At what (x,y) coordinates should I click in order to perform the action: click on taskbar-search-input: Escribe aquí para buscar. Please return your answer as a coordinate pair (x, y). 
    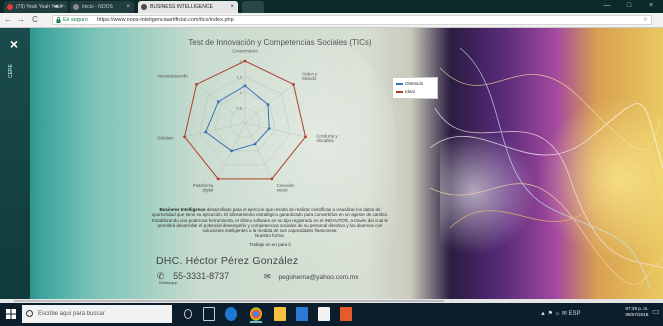
    Looking at the image, I should click on (97, 314).